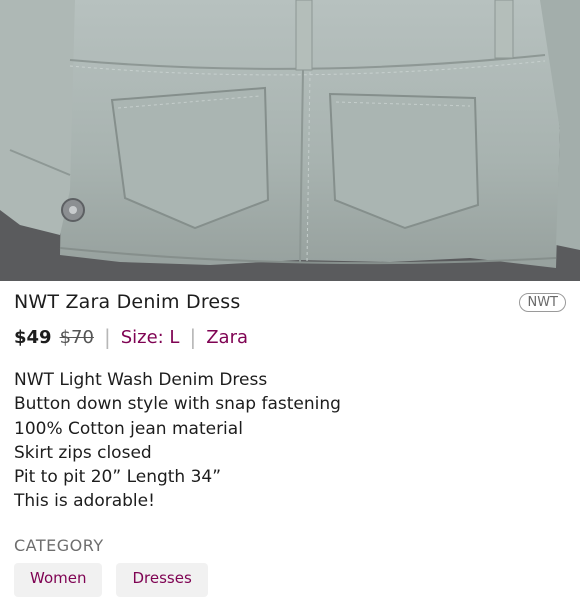  What do you see at coordinates (141, 380) in the screenshot?
I see `description-line: NWT Light Wash Denim Dress` at bounding box center [141, 380].